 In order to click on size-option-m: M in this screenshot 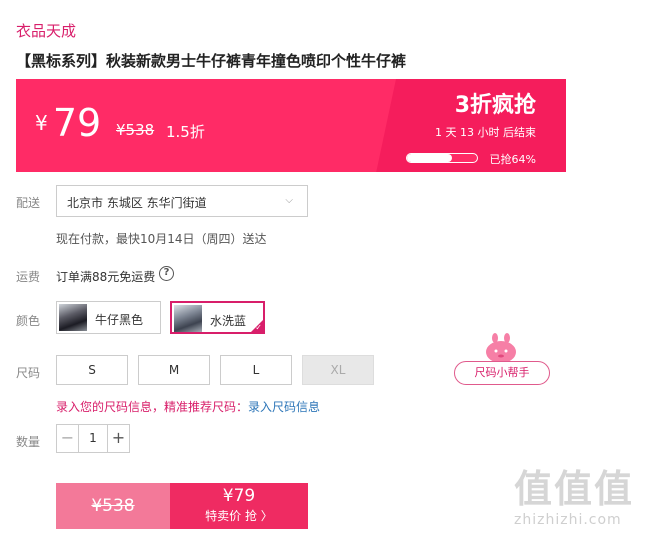, I will do `click(174, 370)`.